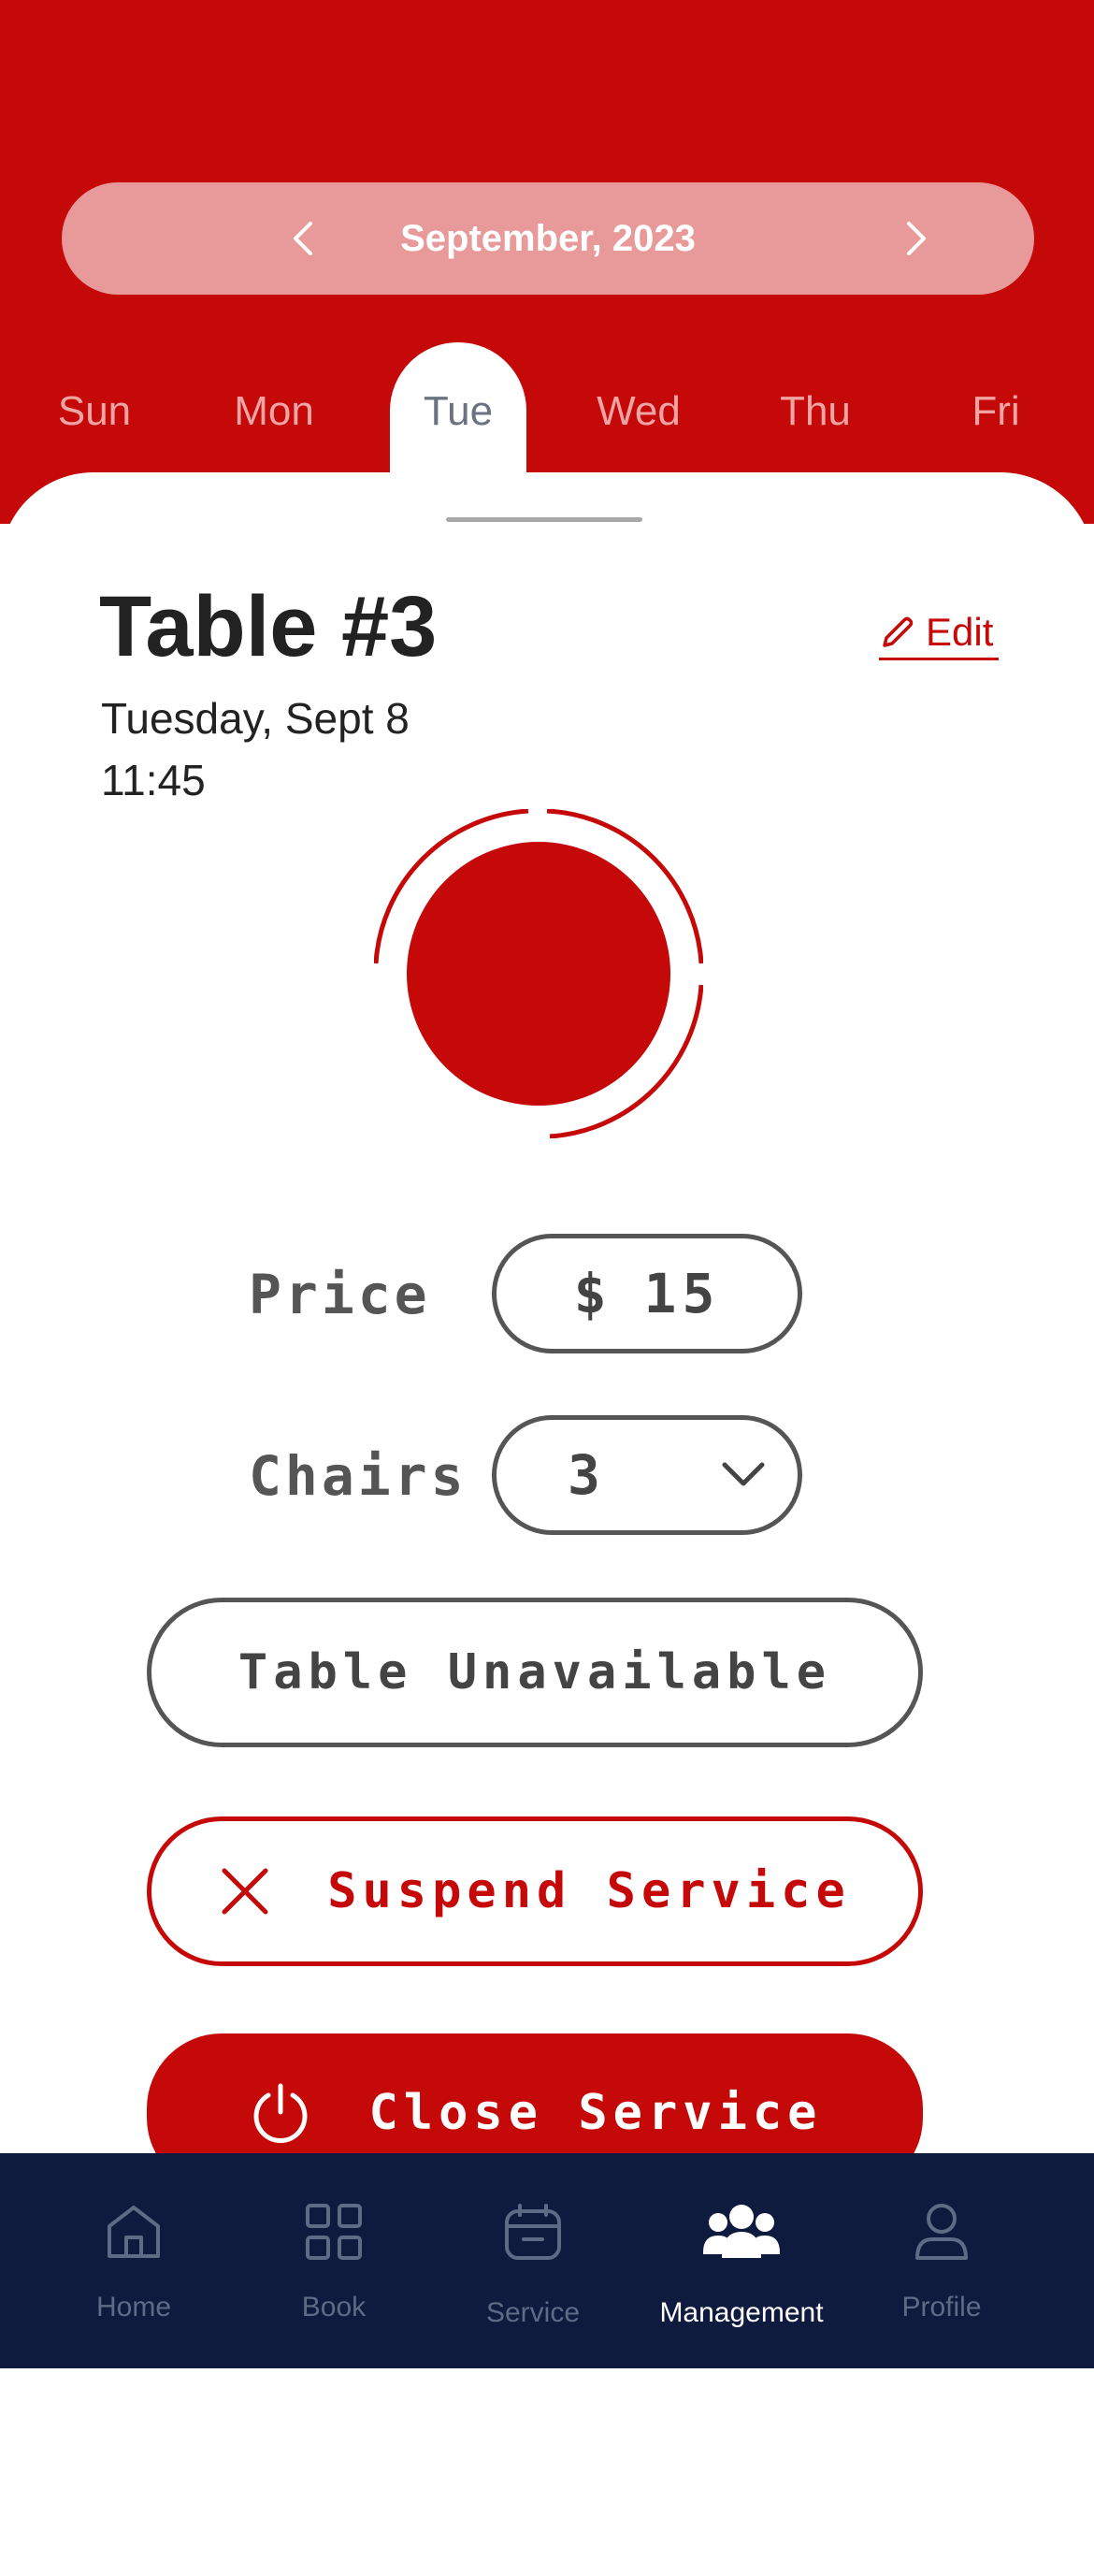  Describe the element at coordinates (280, 2113) in the screenshot. I see `power-icon` at that location.